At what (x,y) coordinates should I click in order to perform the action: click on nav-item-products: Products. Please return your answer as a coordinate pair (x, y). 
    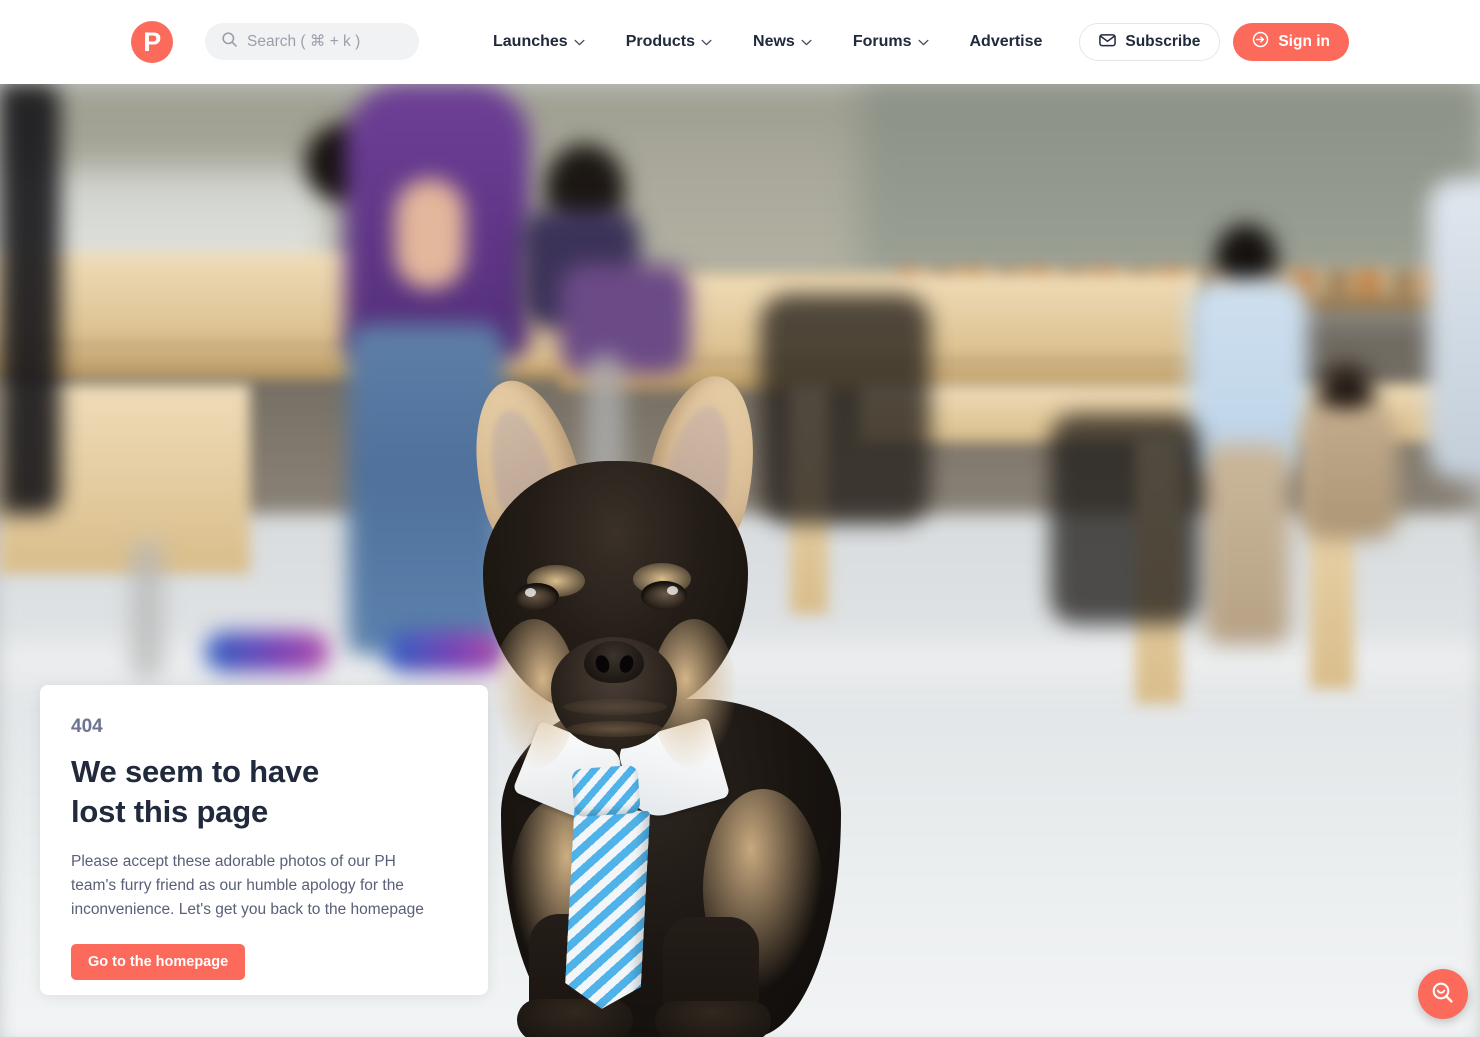
    Looking at the image, I should click on (669, 42).